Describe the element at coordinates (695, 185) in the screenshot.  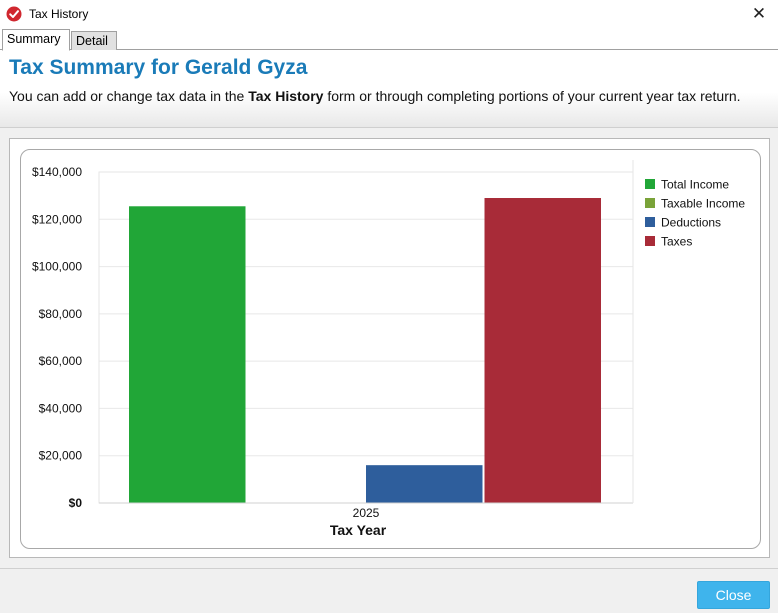
I see `legend-label: Total Income` at that location.